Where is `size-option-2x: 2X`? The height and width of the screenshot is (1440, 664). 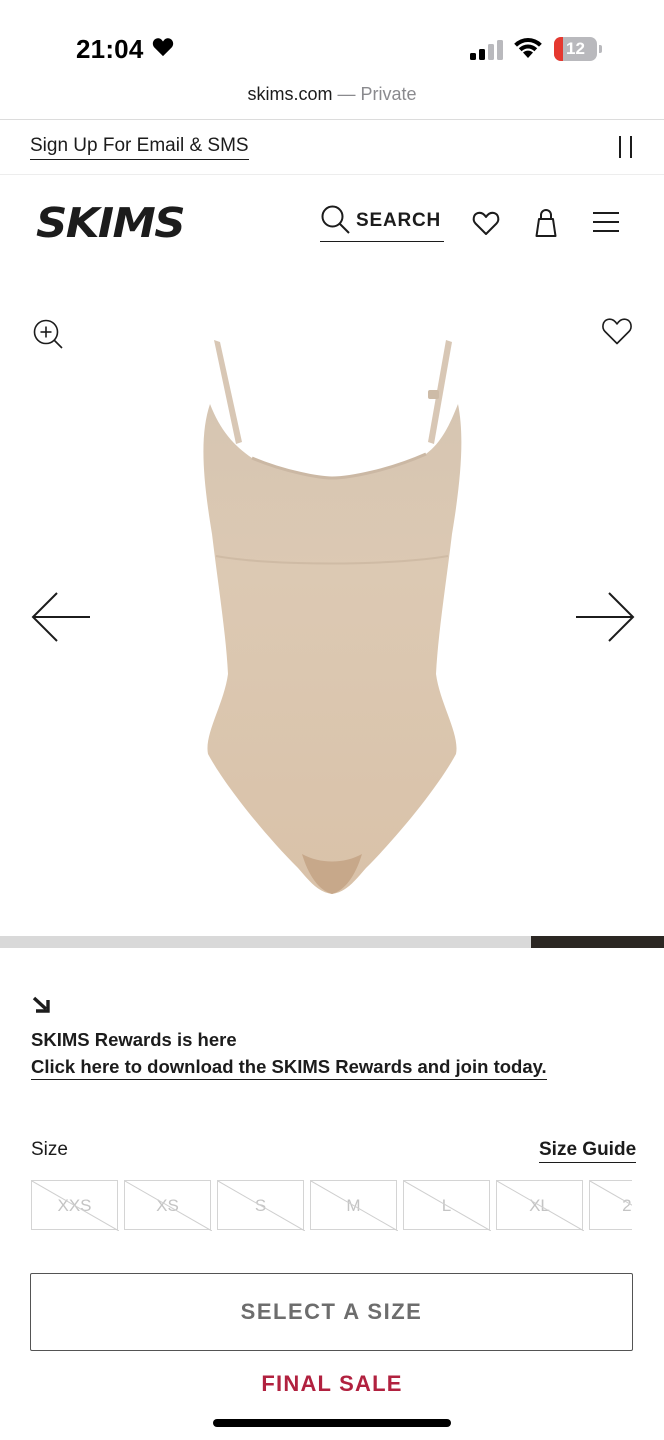 size-option-2x: 2X is located at coordinates (610, 1205).